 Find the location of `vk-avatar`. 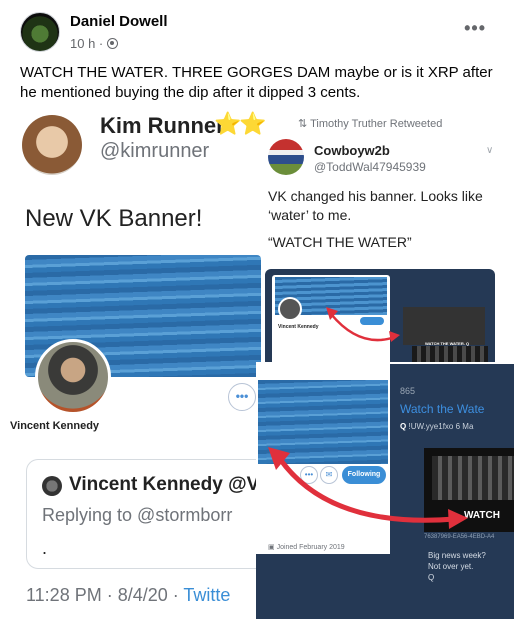

vk-avatar is located at coordinates (73, 377).